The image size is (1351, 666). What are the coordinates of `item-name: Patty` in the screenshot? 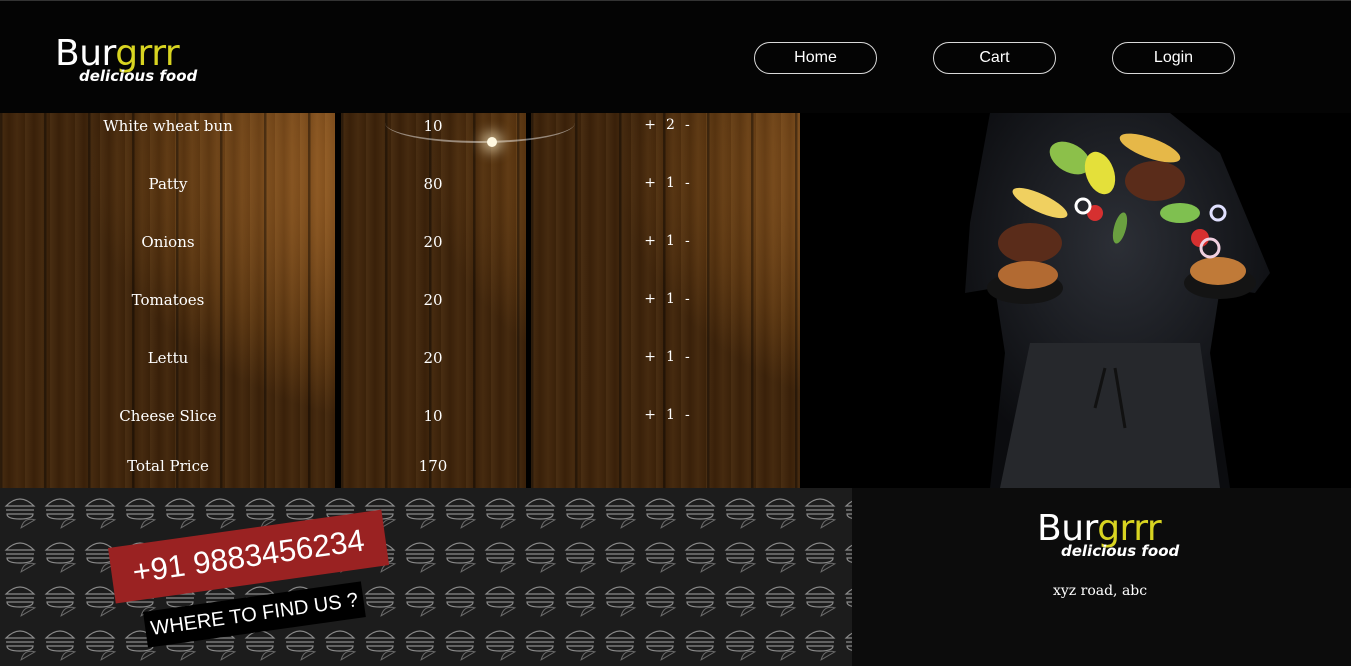 It's located at (168, 184).